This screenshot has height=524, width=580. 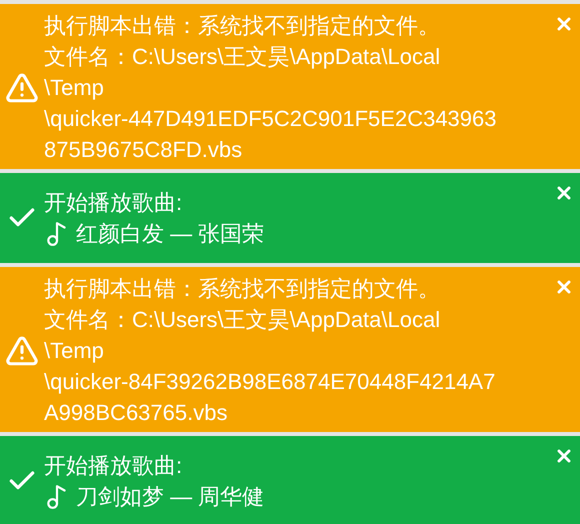 I want to click on message-text: \quicker-84F39262B98E6874E70448F4214A7, so click(x=270, y=382).